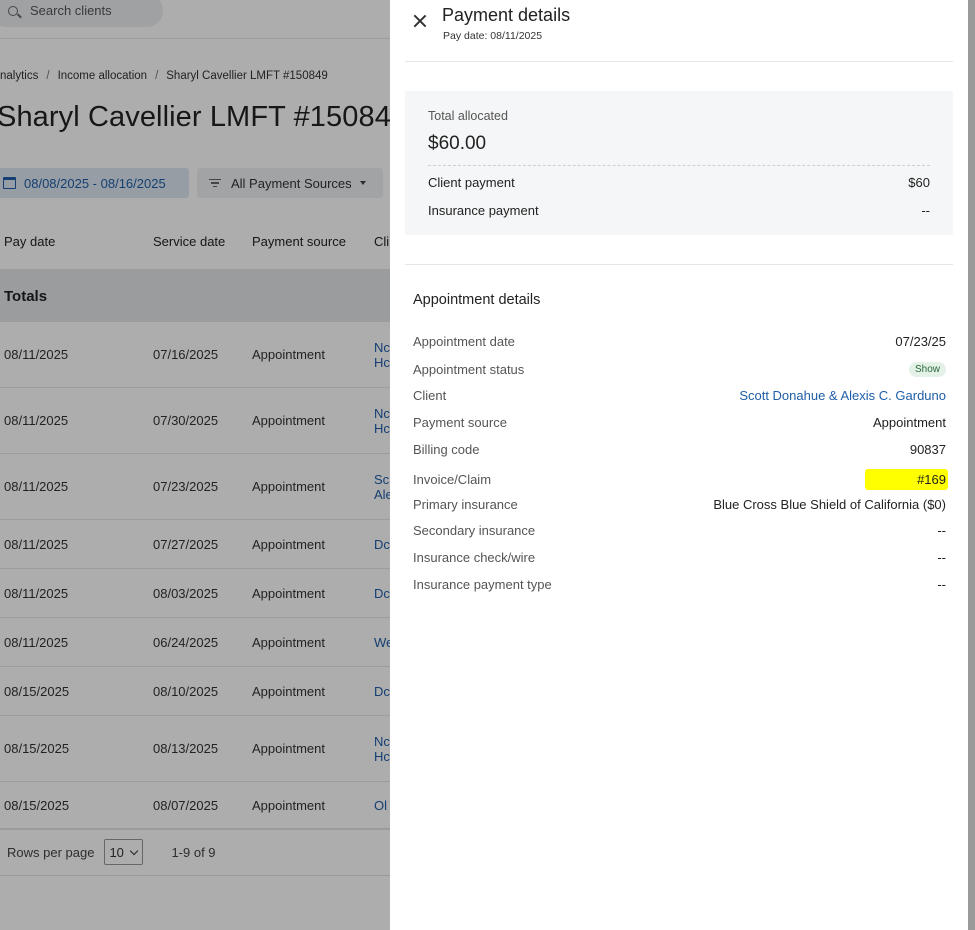 This screenshot has height=930, width=975. What do you see at coordinates (471, 182) in the screenshot?
I see `client-payment-label: Client payment` at bounding box center [471, 182].